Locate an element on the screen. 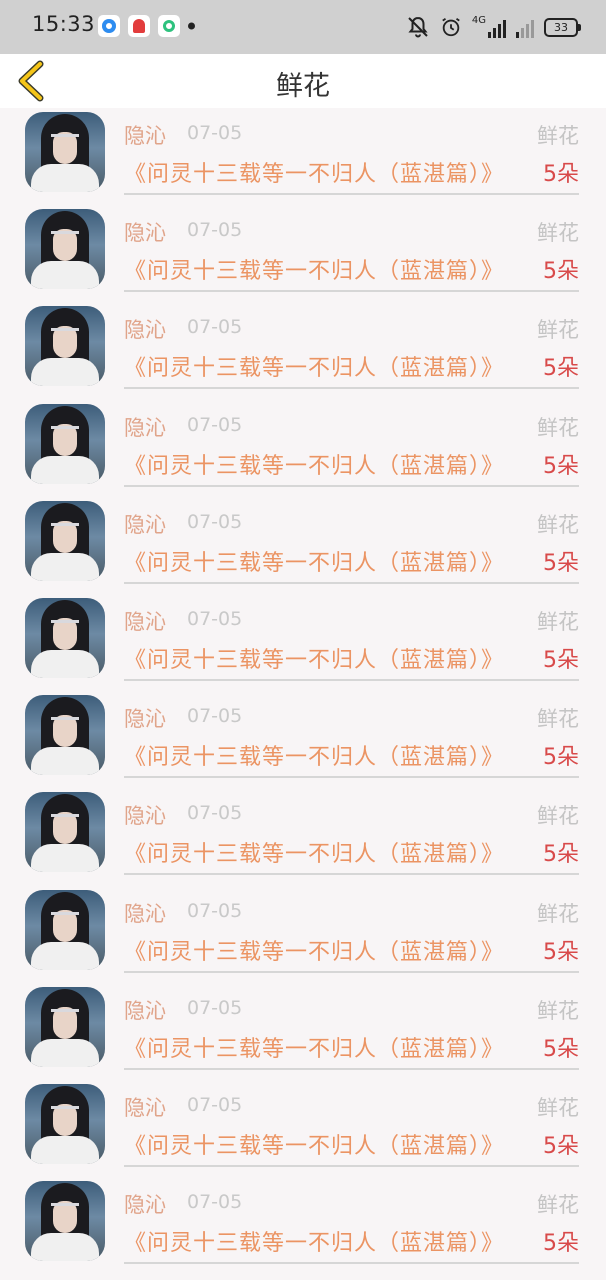 This screenshot has width=606, height=1280. more-notifications-icon is located at coordinates (191, 26).